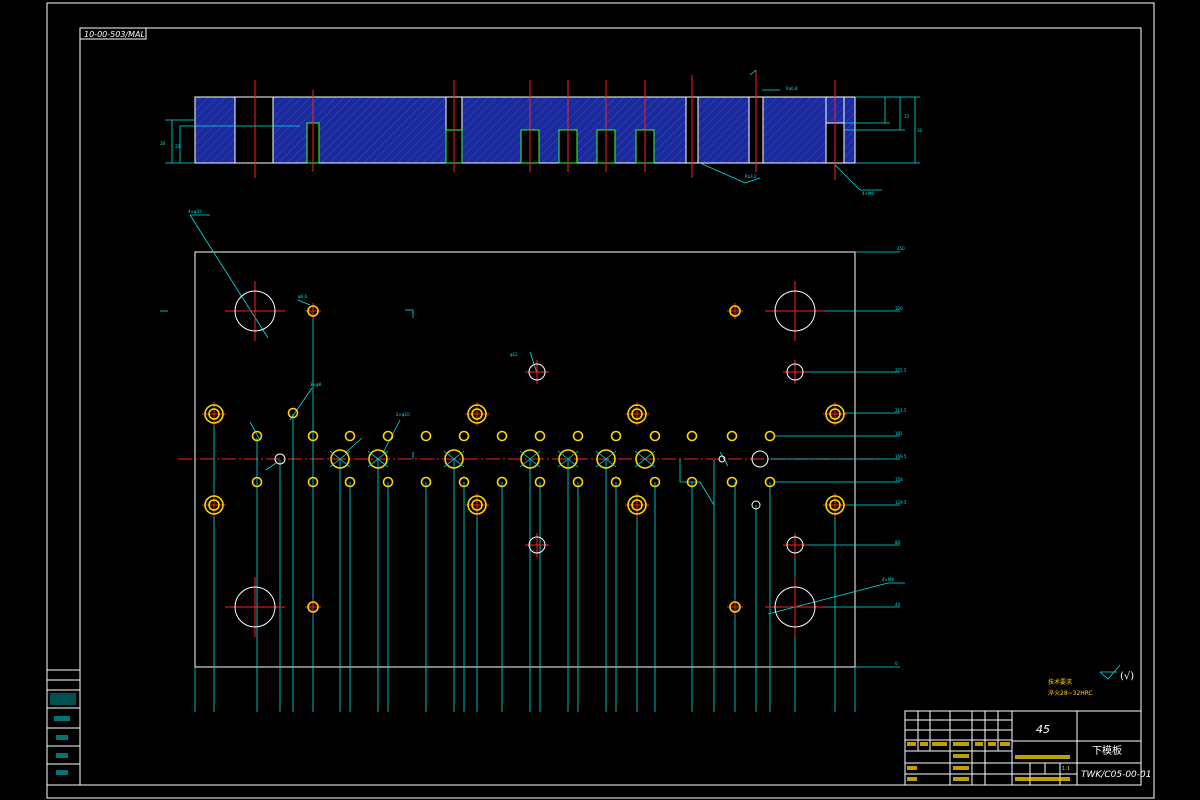 This screenshot has height=800, width=1200. Describe the element at coordinates (1116, 673) in the screenshot. I see `roughness-symbol: (√)` at that location.